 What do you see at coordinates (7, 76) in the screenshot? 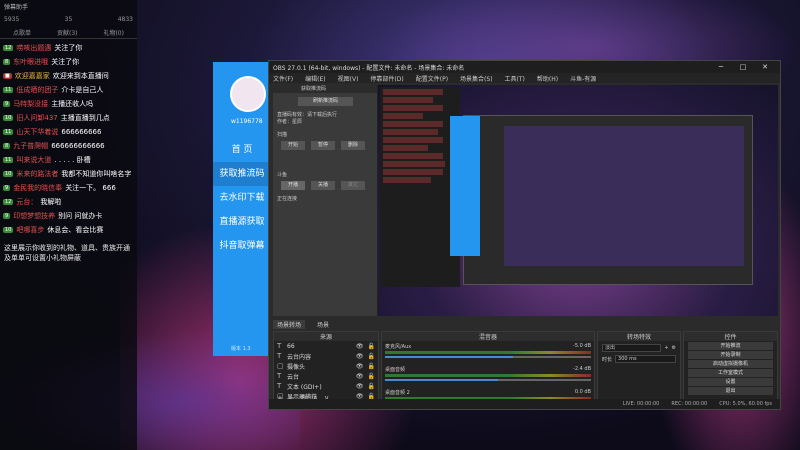
I see `level-badge: ■` at bounding box center [7, 76].